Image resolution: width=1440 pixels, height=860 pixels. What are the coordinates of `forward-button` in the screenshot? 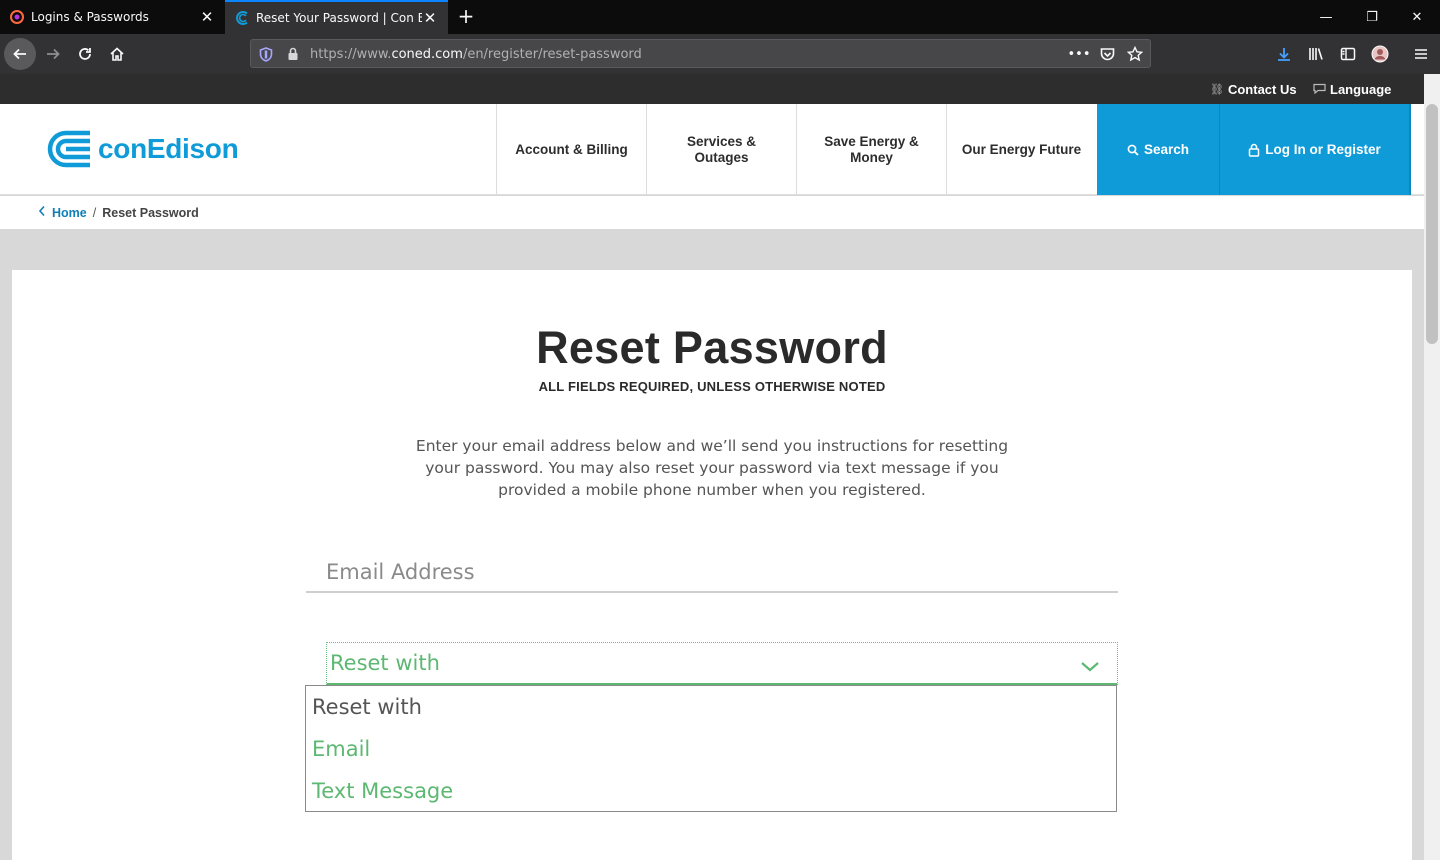 It's located at (53, 54).